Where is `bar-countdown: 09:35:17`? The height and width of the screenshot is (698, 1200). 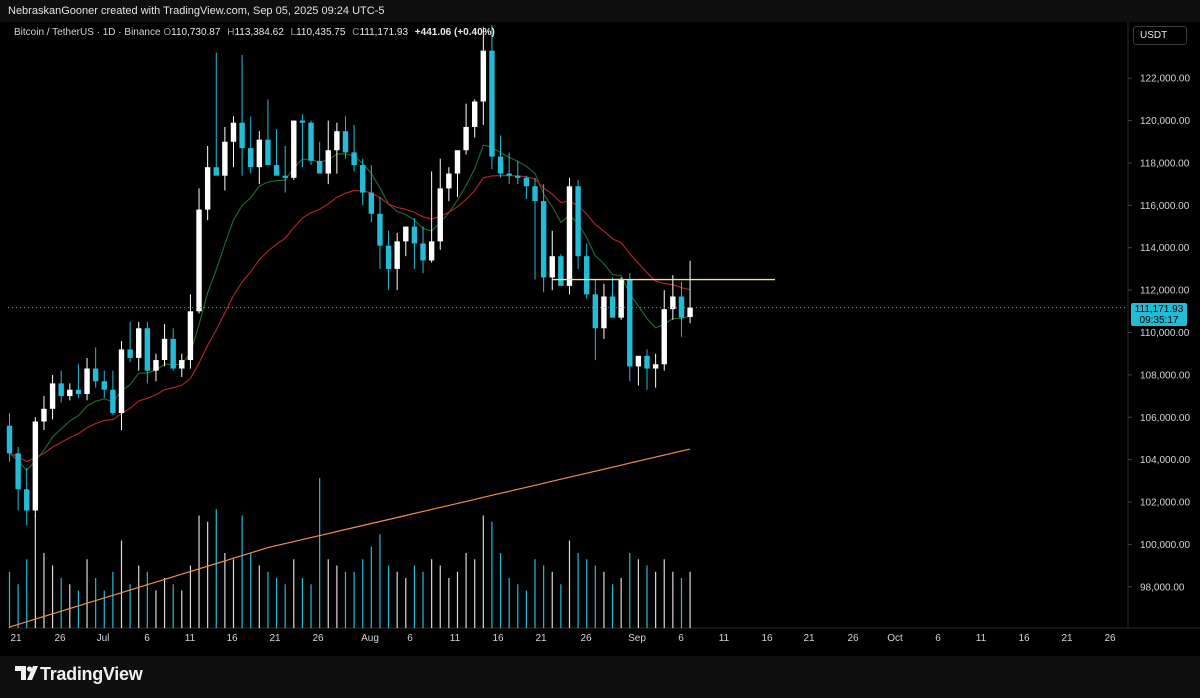 bar-countdown: 09:35:17 is located at coordinates (1159, 320).